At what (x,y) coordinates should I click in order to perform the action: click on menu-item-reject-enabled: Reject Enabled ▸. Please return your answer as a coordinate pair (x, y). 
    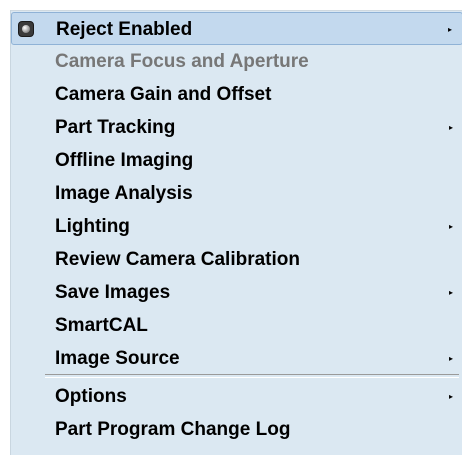
    Looking at the image, I should click on (236, 28).